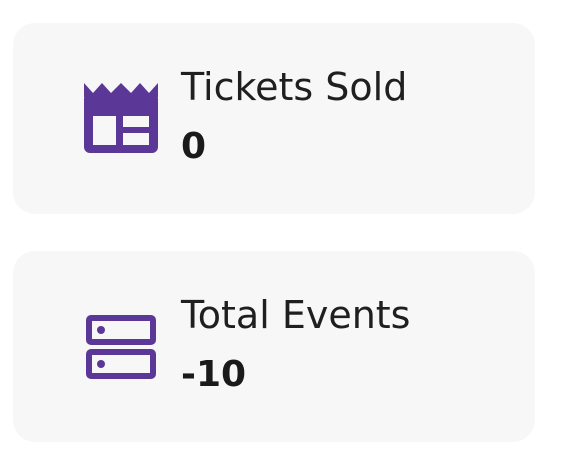 The image size is (584, 452). Describe the element at coordinates (294, 87) in the screenshot. I see `tickets-sold-label: Tickets Sold` at that location.